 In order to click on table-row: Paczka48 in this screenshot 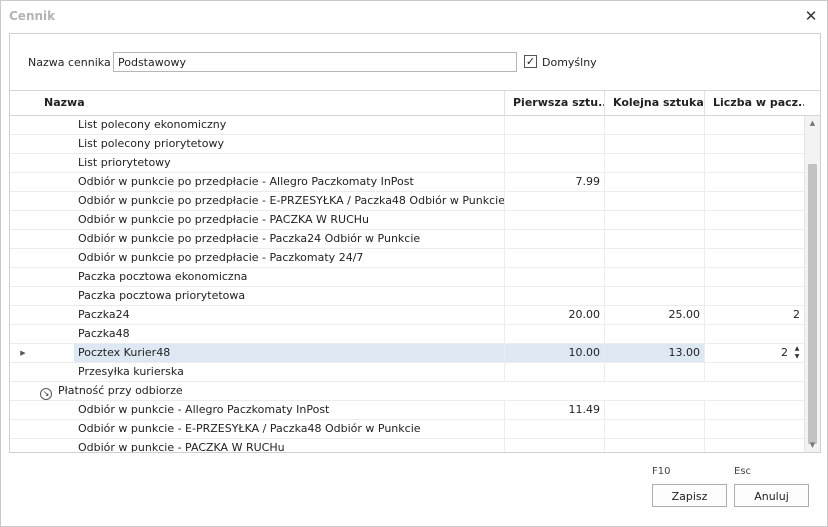, I will do `click(407, 334)`.